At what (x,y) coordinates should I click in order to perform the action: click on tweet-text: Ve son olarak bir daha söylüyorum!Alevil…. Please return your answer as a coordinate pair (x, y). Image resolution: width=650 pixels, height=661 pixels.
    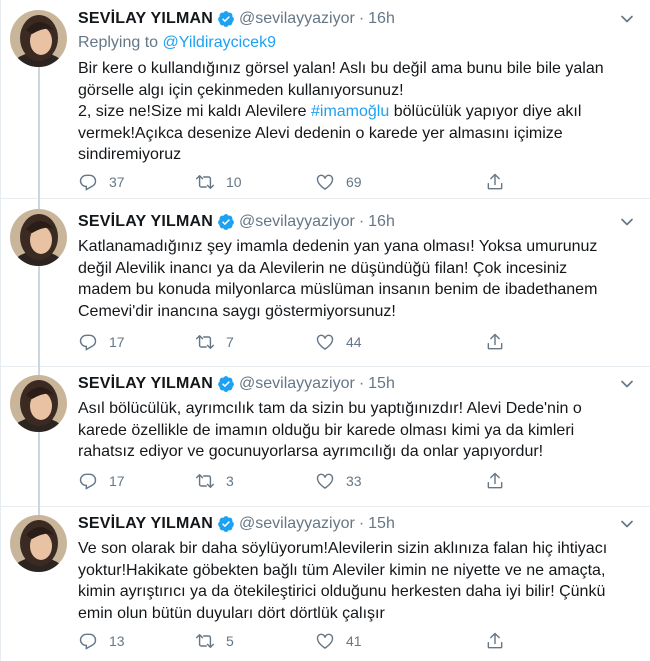
    Looking at the image, I should click on (358, 581).